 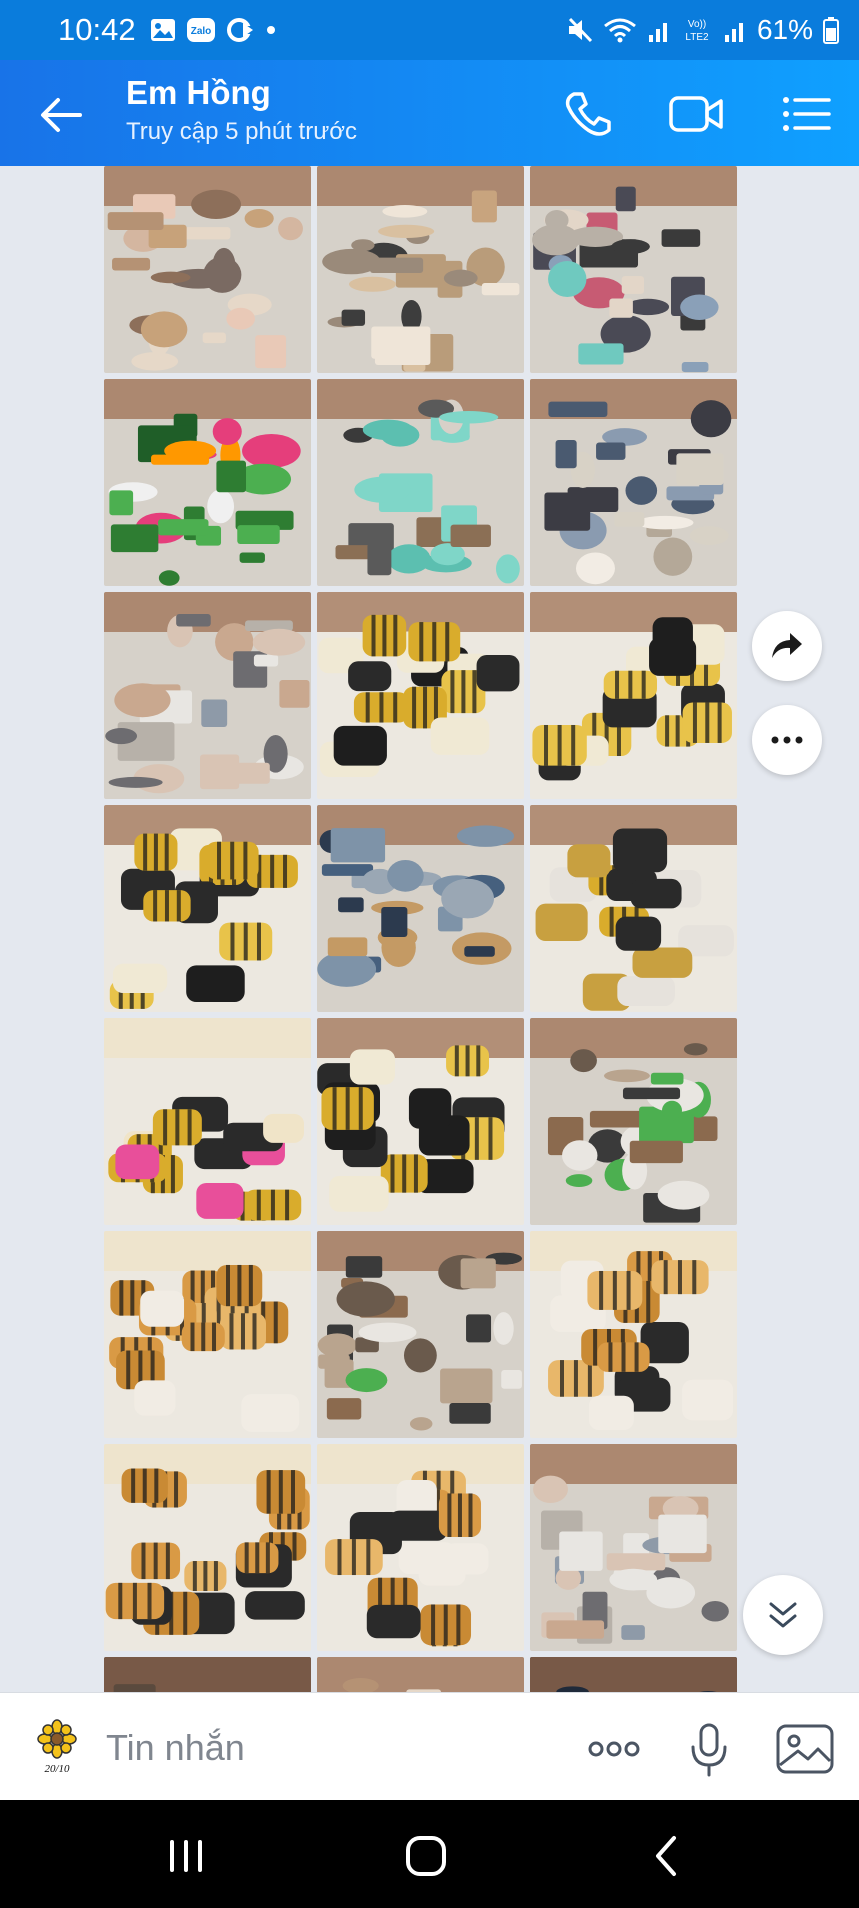 I want to click on status-bar: 10:42 Zalo Vo)) LTE2 61%, so click(x=429, y=30).